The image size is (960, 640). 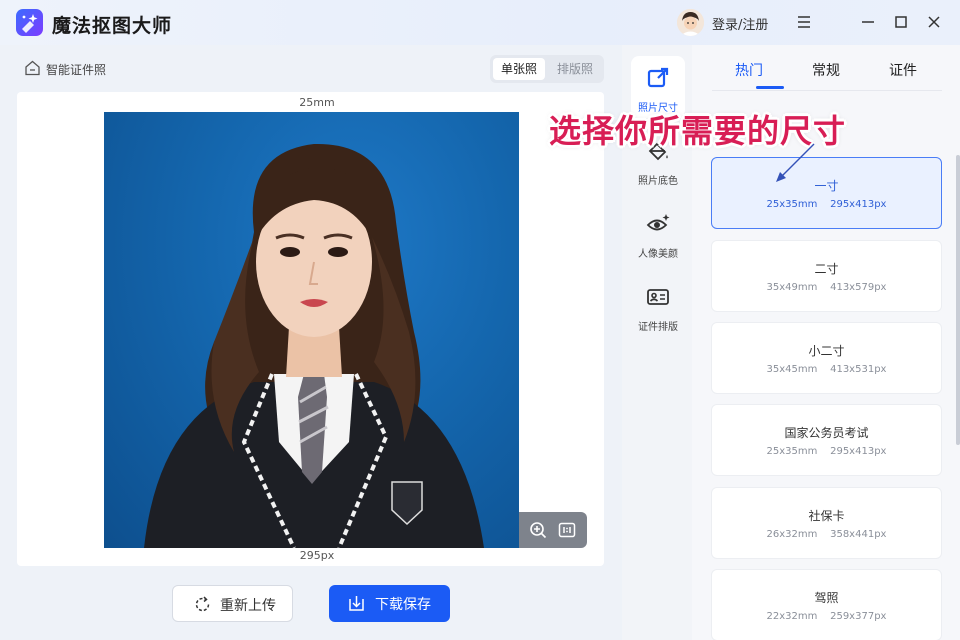 What do you see at coordinates (658, 327) in the screenshot?
I see `tool-label: 证件排版` at bounding box center [658, 327].